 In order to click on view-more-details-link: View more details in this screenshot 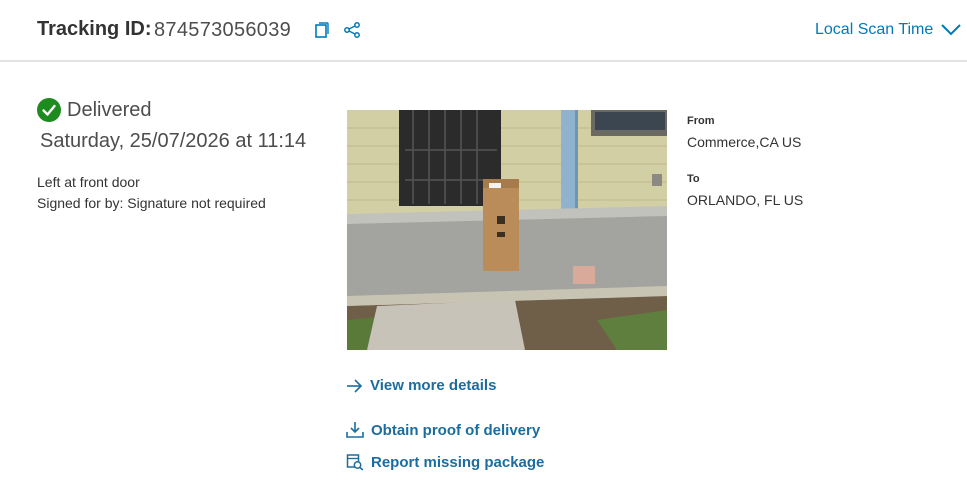, I will do `click(421, 385)`.